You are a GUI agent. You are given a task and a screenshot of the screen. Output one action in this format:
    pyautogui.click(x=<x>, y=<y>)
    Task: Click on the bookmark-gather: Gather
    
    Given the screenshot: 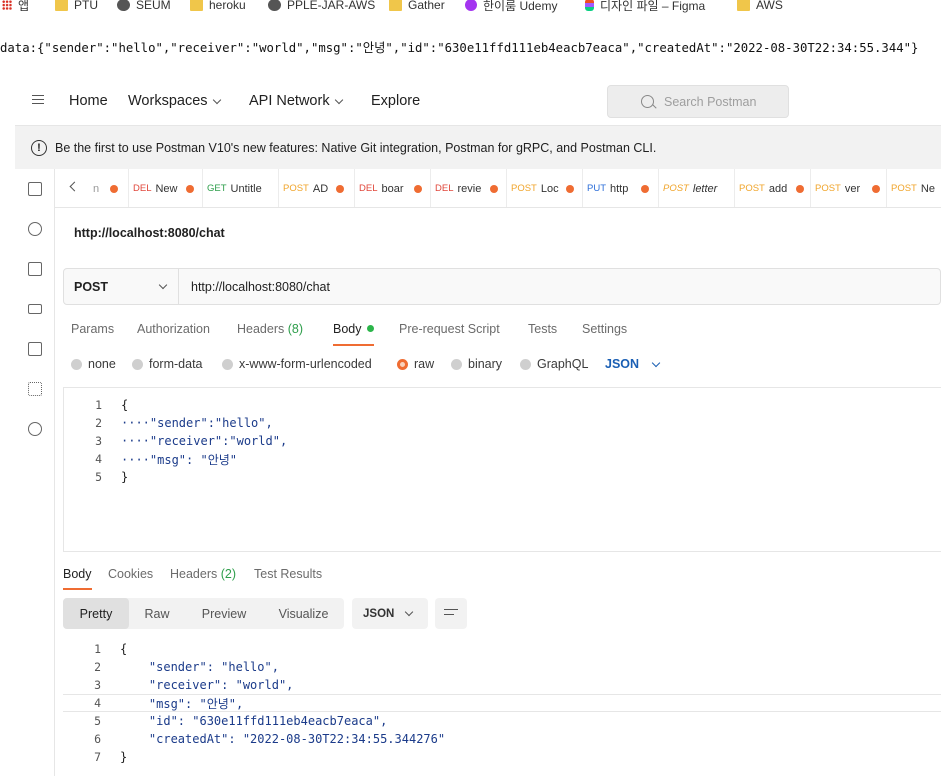 What is the action you would take?
    pyautogui.click(x=417, y=6)
    